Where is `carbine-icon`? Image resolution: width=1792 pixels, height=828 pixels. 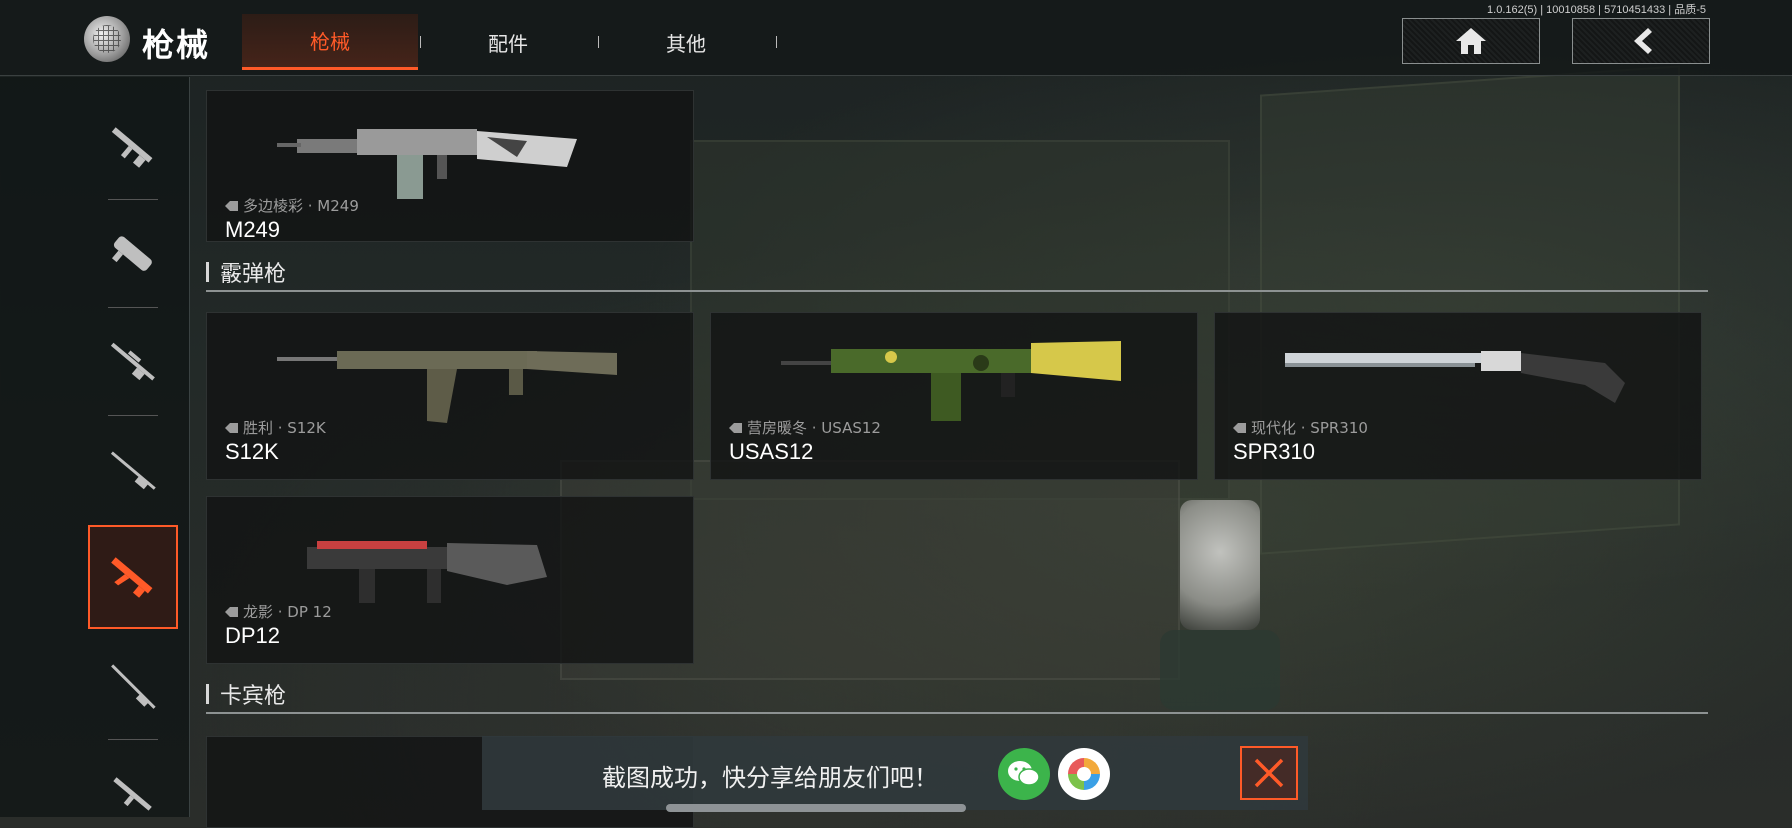
carbine-icon is located at coordinates (132, 794).